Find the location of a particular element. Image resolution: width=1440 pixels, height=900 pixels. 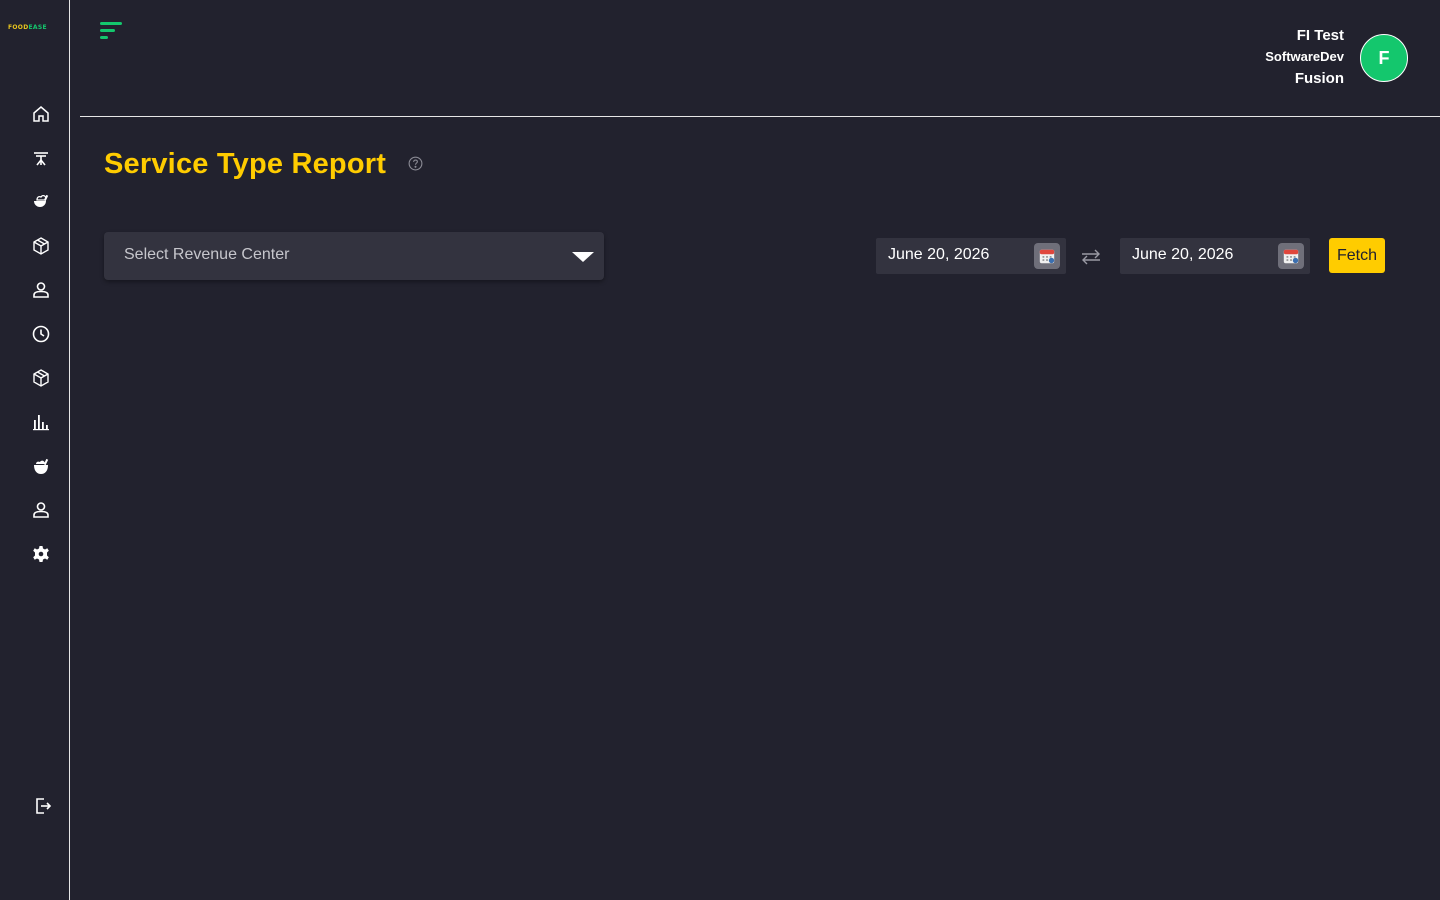

start-date-value: June 20, 2026 is located at coordinates (939, 254).